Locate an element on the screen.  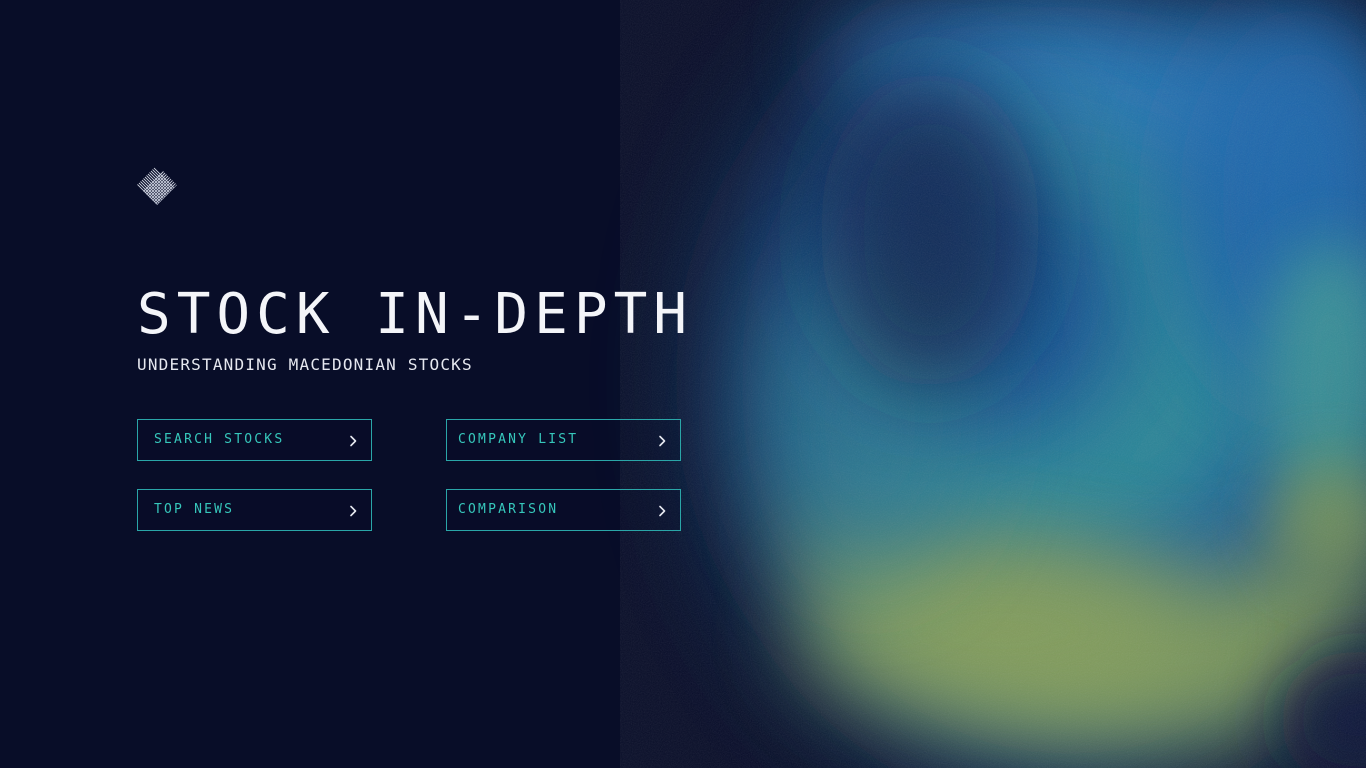
page-subtitle: UNDERSTANDING MACEDONIAN STOCKS is located at coordinates (305, 364).